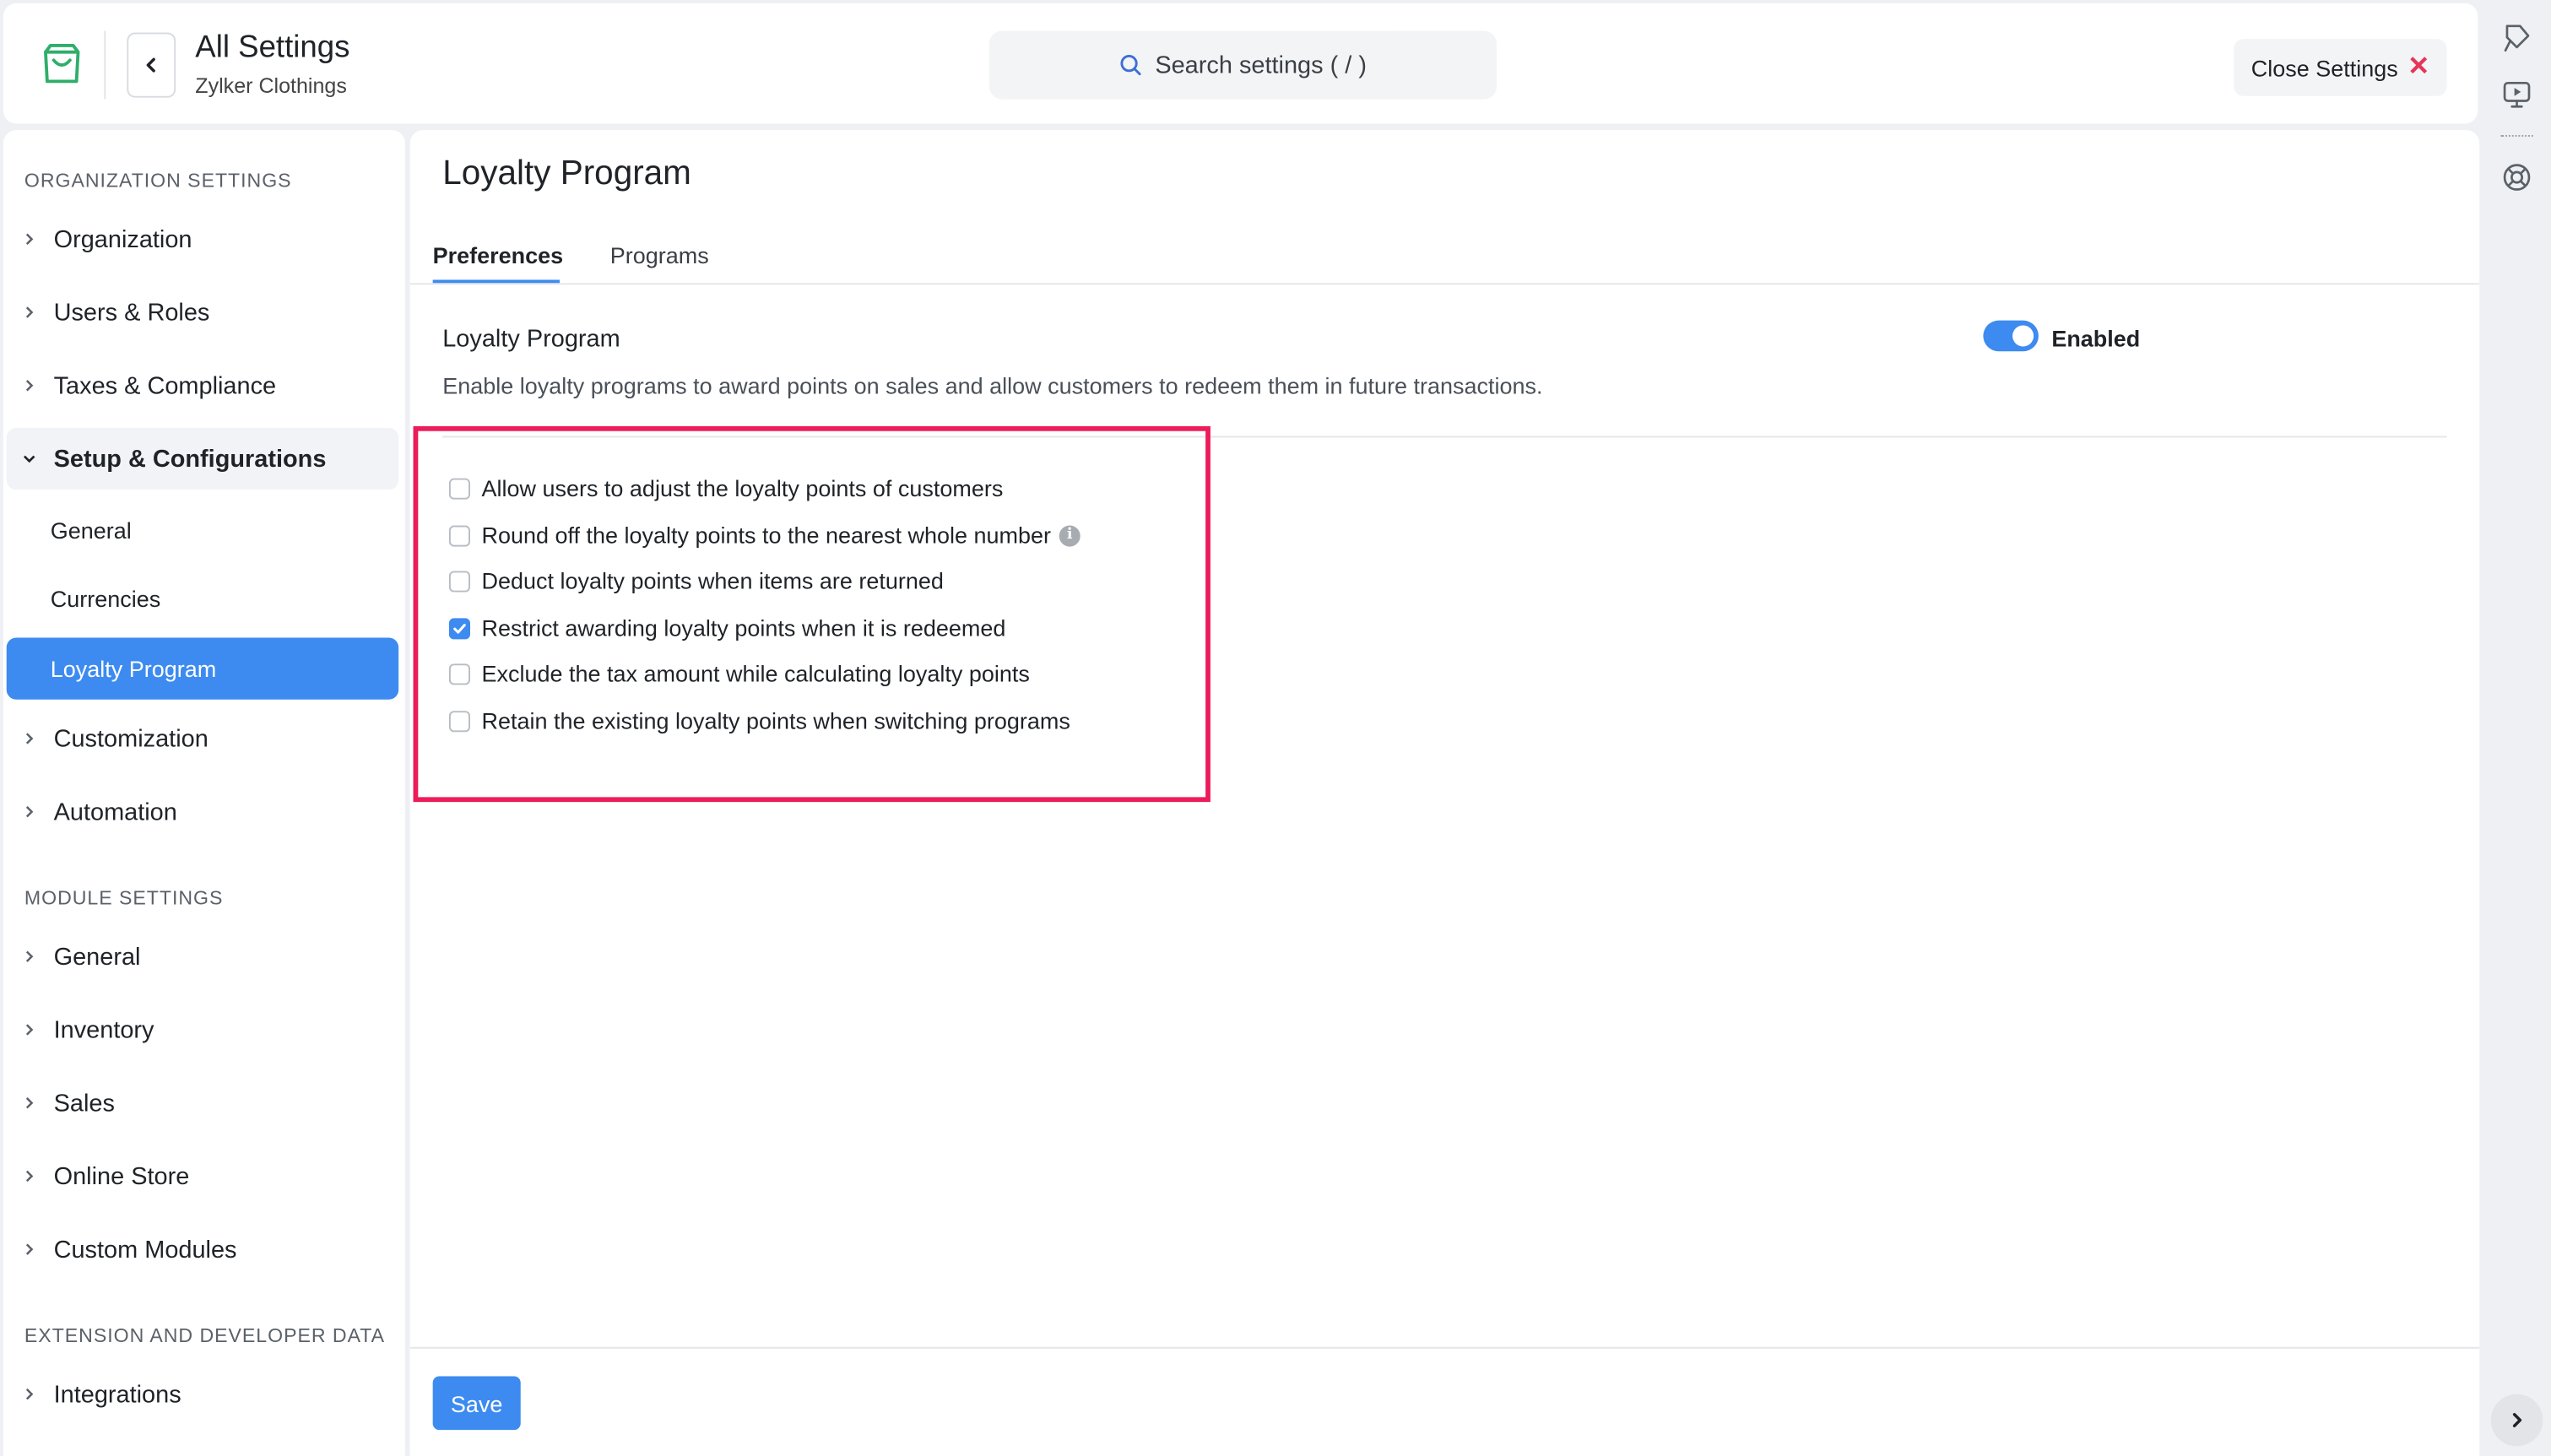 This screenshot has width=2551, height=1456. What do you see at coordinates (62, 63) in the screenshot?
I see `shopping-bag-icon` at bounding box center [62, 63].